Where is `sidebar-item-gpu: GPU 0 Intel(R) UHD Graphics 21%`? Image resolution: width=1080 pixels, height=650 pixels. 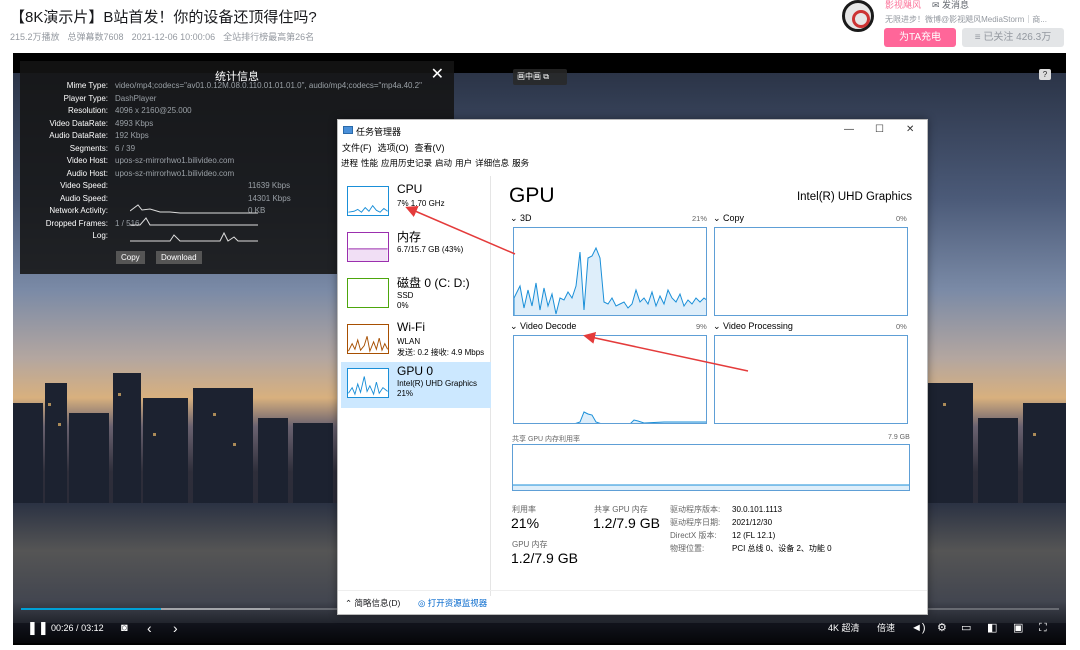
sidebar-item-gpu: GPU 0 Intel(R) UHD Graphics 21% is located at coordinates (416, 385).